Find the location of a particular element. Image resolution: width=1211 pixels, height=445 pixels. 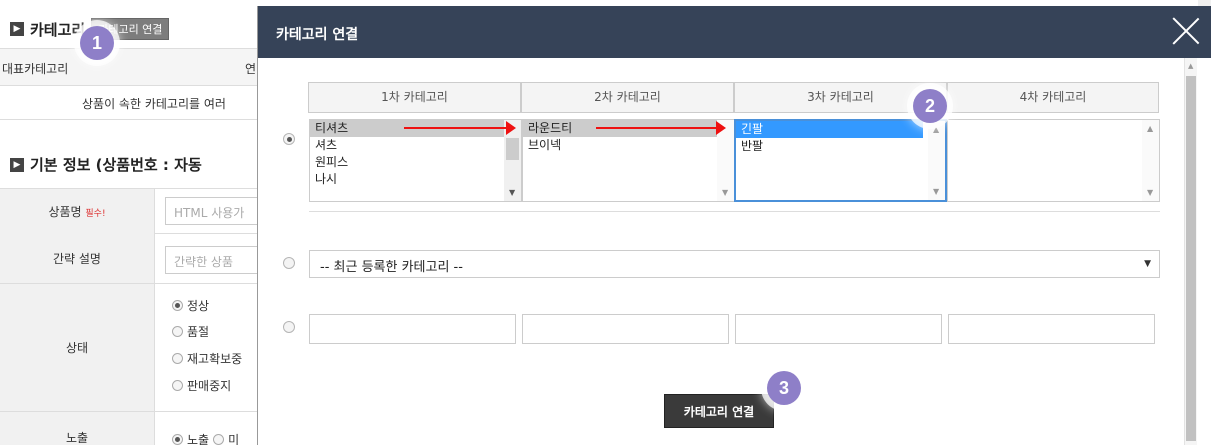

rep-category-label: 대표카테고리 is located at coordinates (35, 69).